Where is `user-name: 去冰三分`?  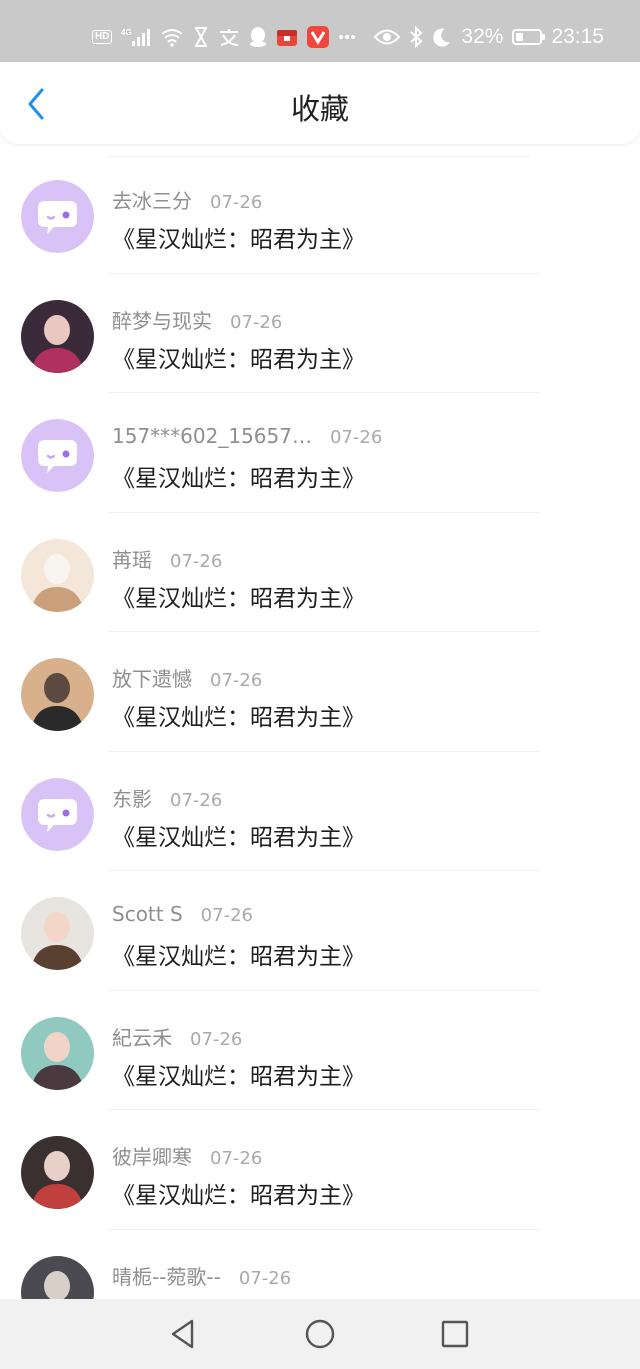 user-name: 去冰三分 is located at coordinates (152, 199).